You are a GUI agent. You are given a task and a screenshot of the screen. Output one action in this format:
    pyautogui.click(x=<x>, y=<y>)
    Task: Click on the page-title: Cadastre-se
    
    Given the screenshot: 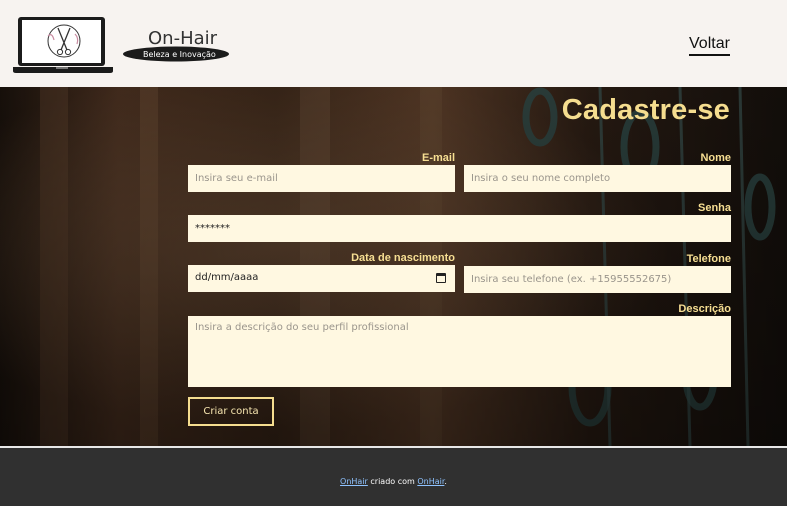 What is the action you would take?
    pyautogui.click(x=645, y=110)
    